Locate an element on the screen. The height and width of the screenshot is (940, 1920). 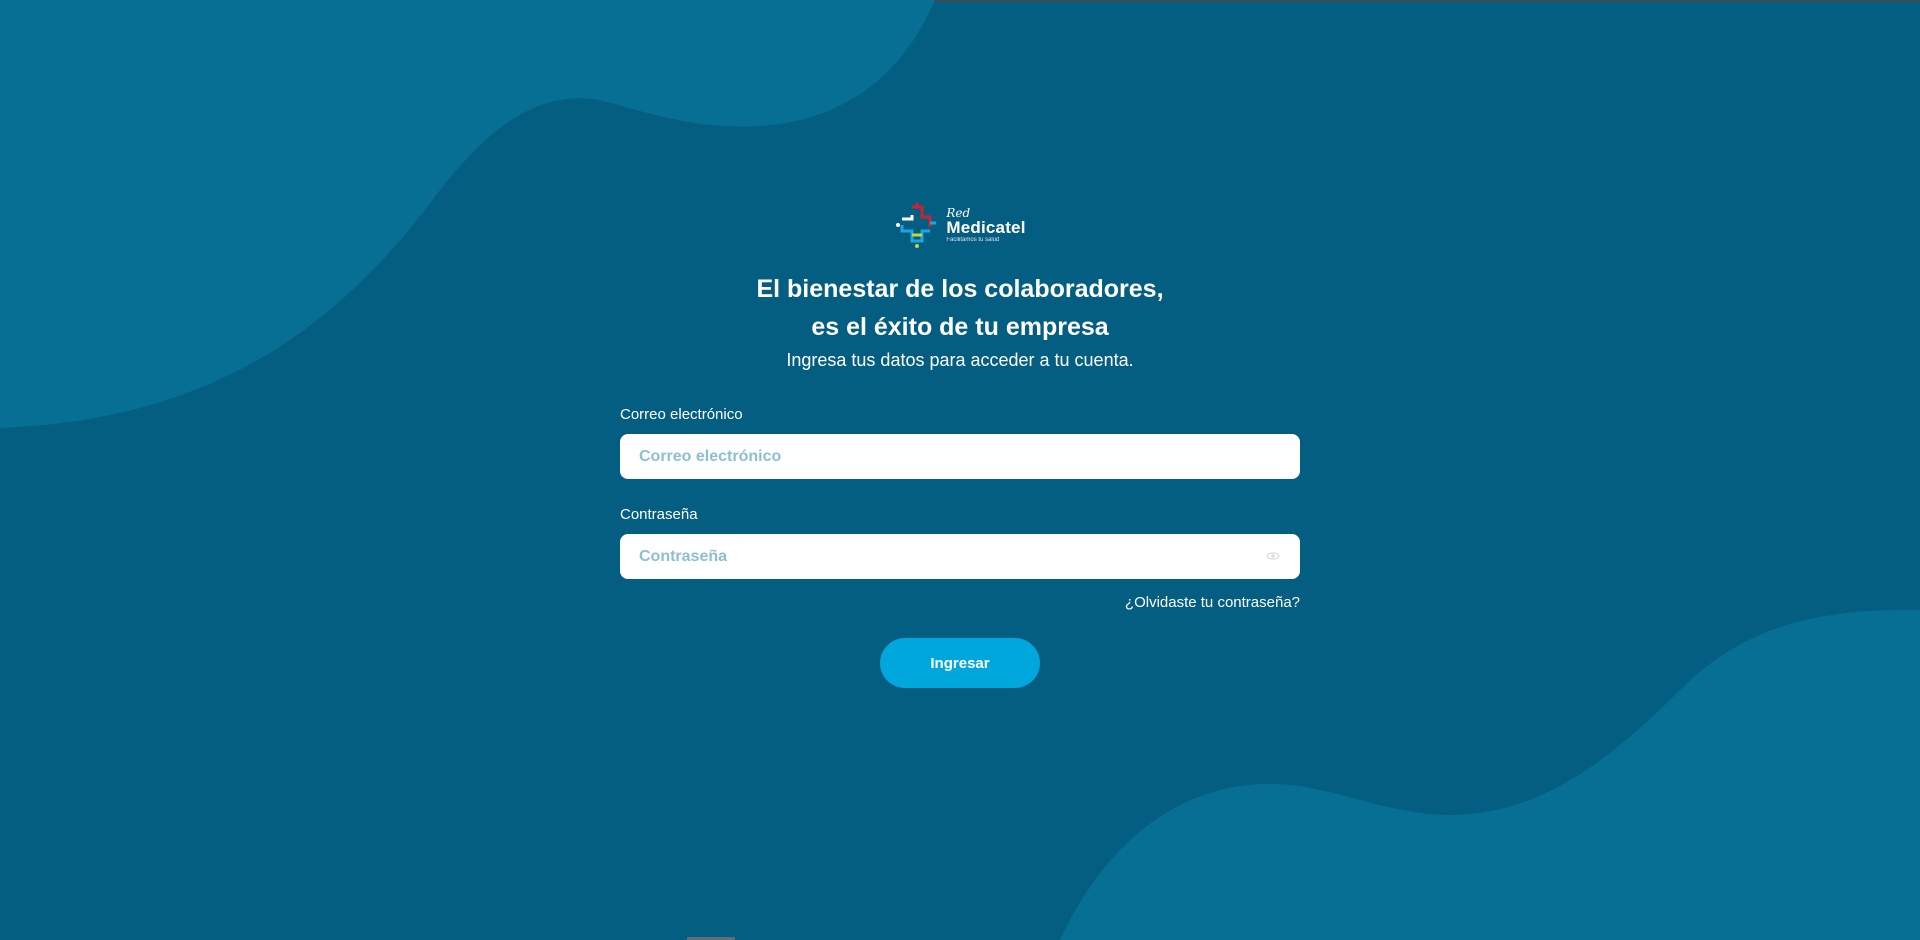
eye-icon is located at coordinates (1273, 556).